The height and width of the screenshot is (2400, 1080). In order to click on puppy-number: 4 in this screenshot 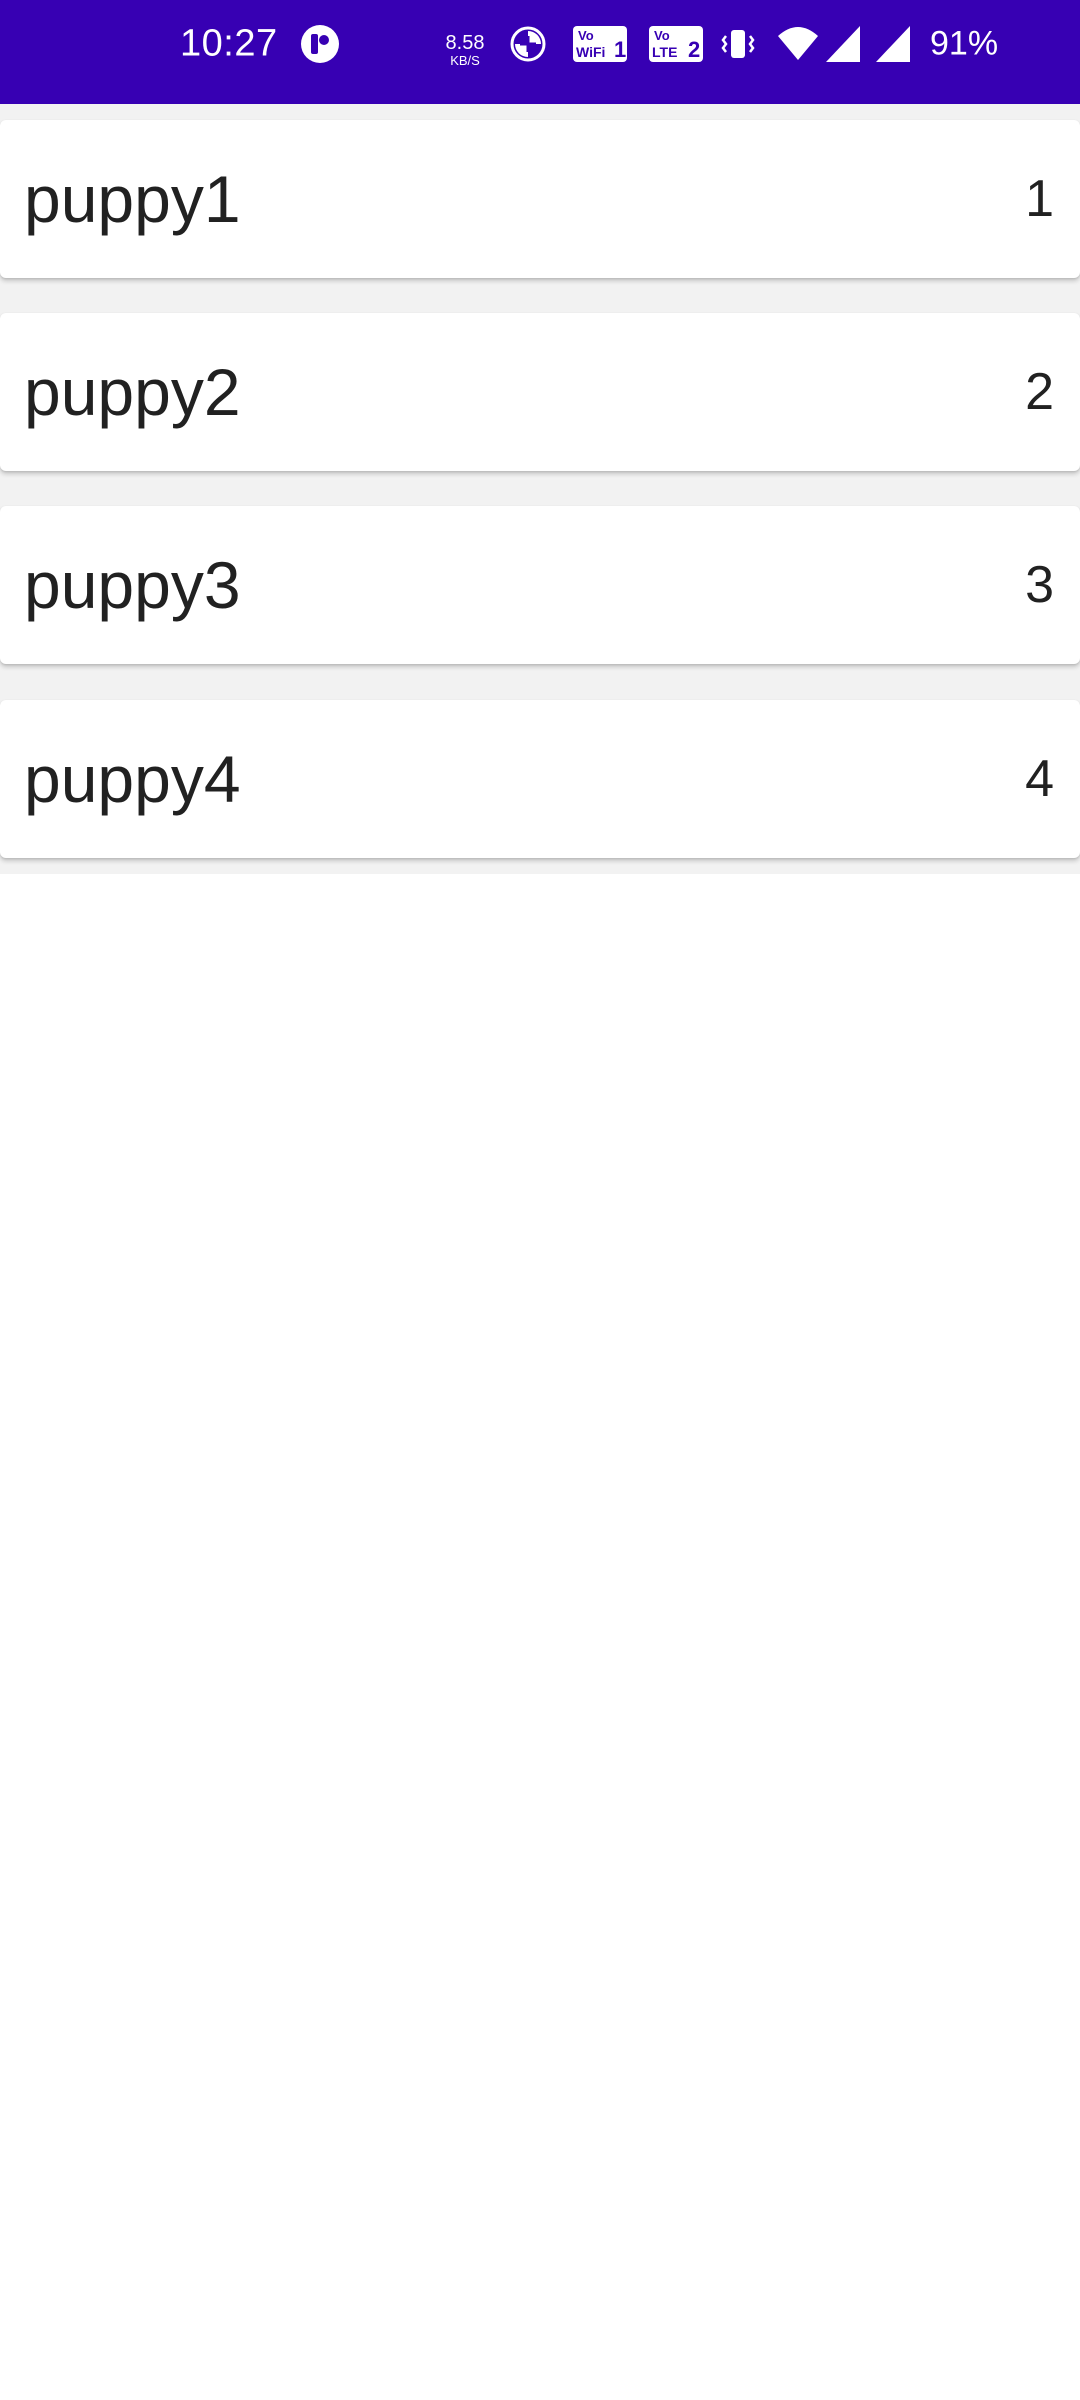, I will do `click(1039, 779)`.